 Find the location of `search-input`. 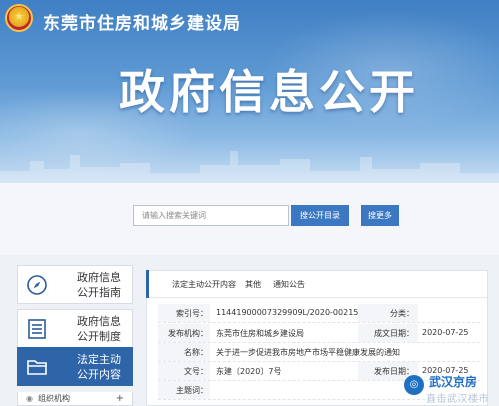

search-input is located at coordinates (211, 215).